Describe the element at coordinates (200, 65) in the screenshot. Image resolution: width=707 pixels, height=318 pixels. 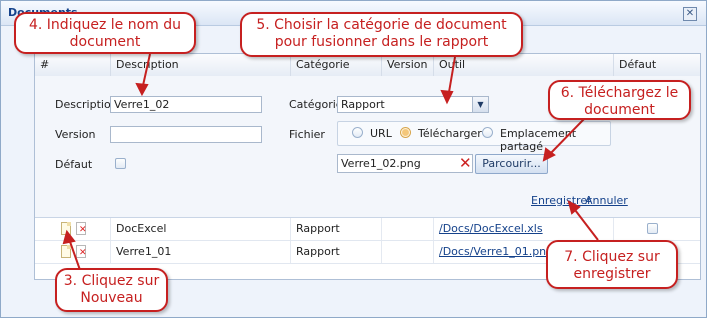
I see `col-header-description: Description` at that location.